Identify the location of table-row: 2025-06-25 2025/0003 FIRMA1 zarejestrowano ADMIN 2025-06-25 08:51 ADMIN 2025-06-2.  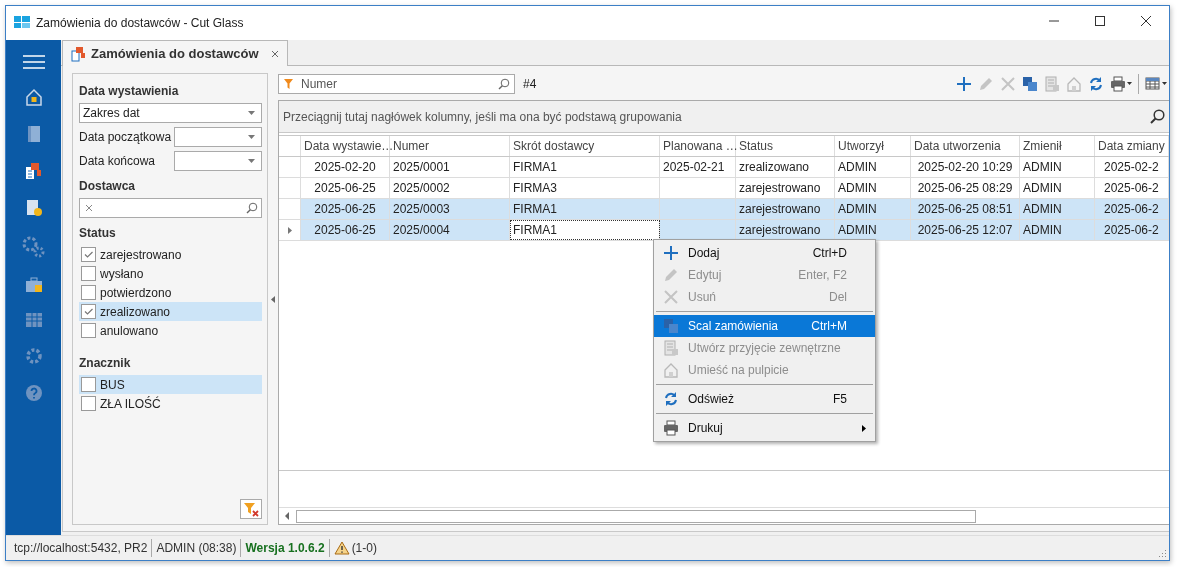
(724, 209).